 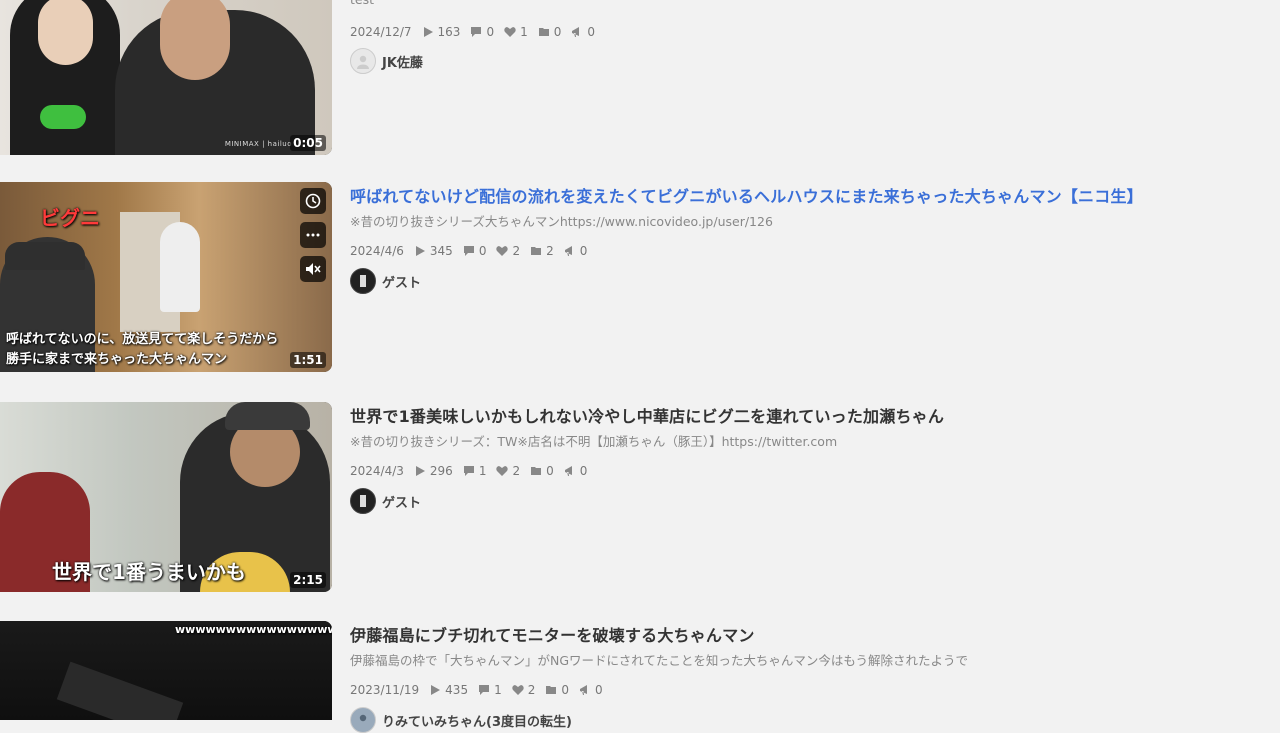 I want to click on overlay-caption: wwwwwwwwwwwwwwww, so click(x=253, y=629).